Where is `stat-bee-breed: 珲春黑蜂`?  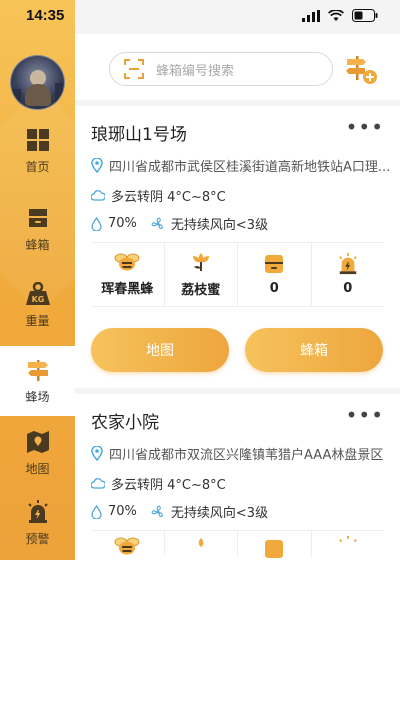
stat-bee-breed: 珲春黑蜂 is located at coordinates (128, 274).